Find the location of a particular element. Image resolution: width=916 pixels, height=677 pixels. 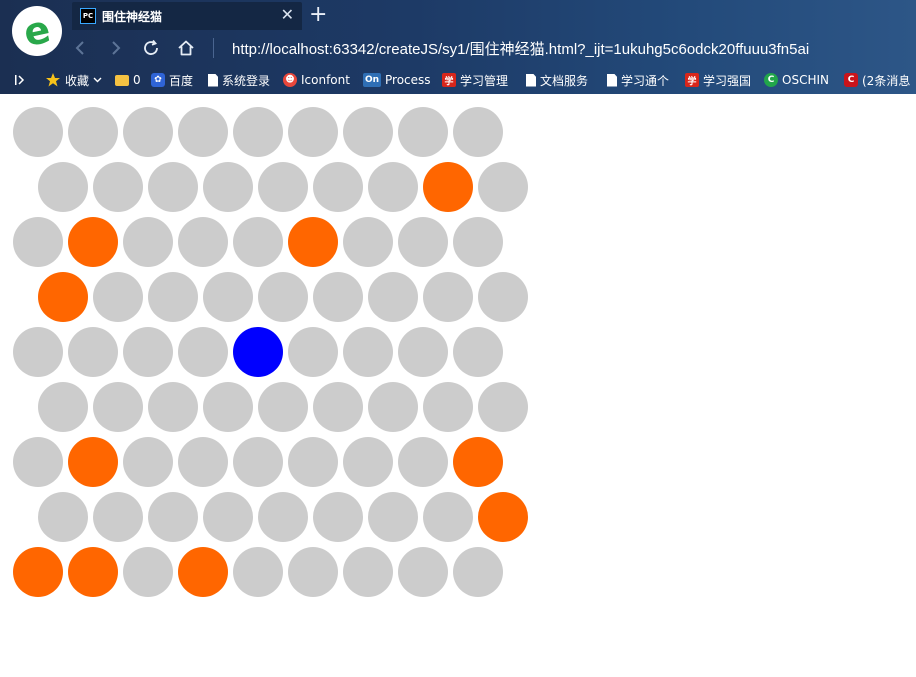

bookmark-csdn: C (2条消息 is located at coordinates (877, 80).